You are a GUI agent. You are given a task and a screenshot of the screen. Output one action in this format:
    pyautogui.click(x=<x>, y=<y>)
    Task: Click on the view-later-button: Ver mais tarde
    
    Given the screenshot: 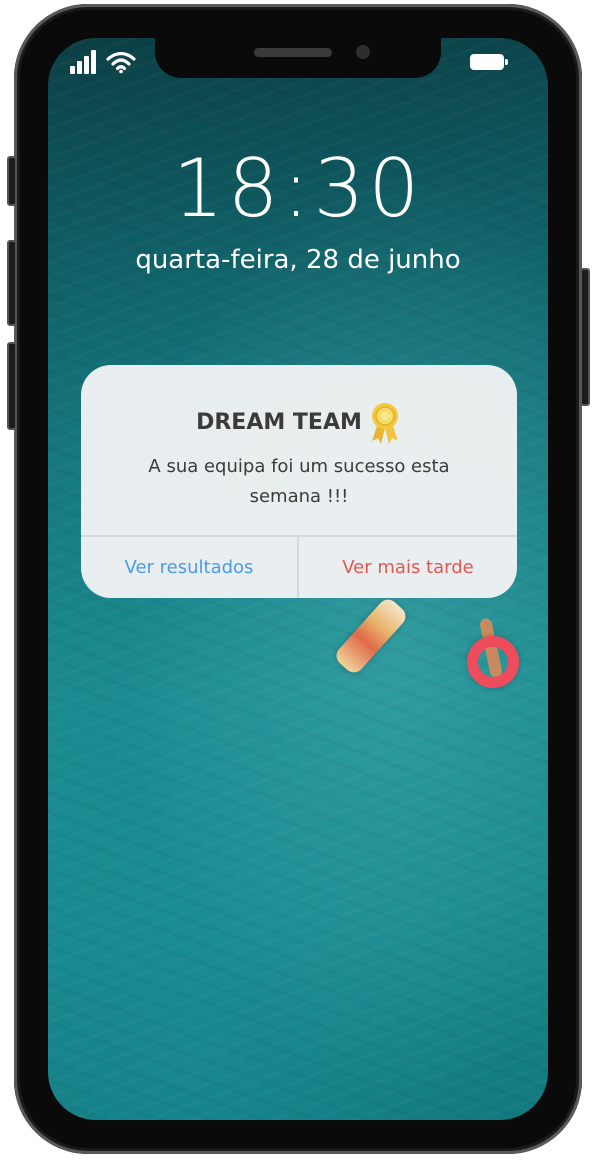 What is the action you would take?
    pyautogui.click(x=408, y=567)
    